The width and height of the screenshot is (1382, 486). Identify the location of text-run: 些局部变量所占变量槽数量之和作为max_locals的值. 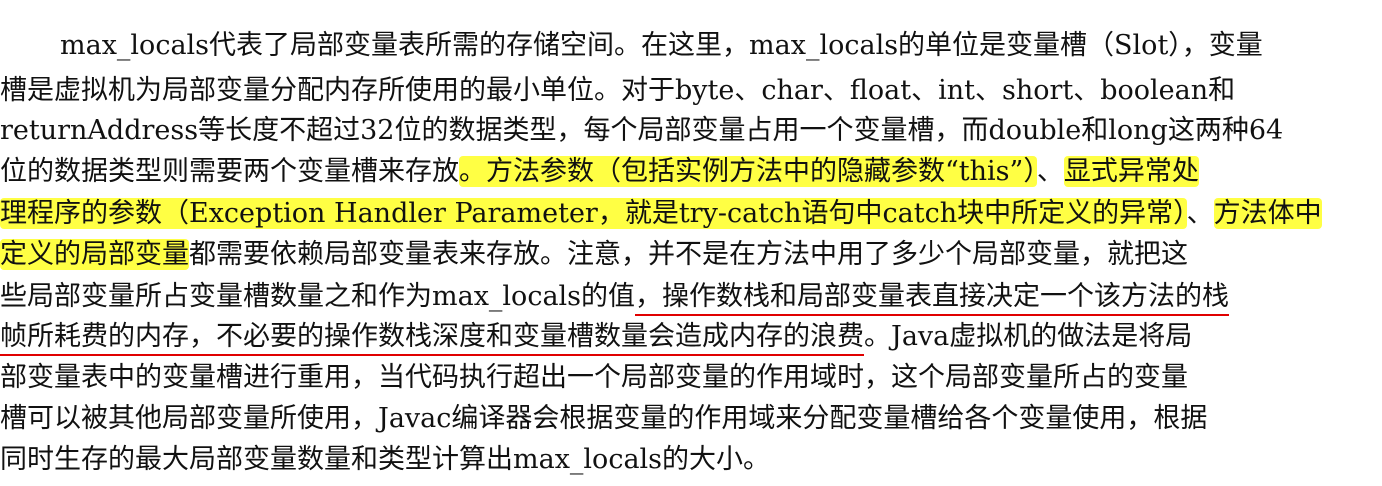
(318, 296).